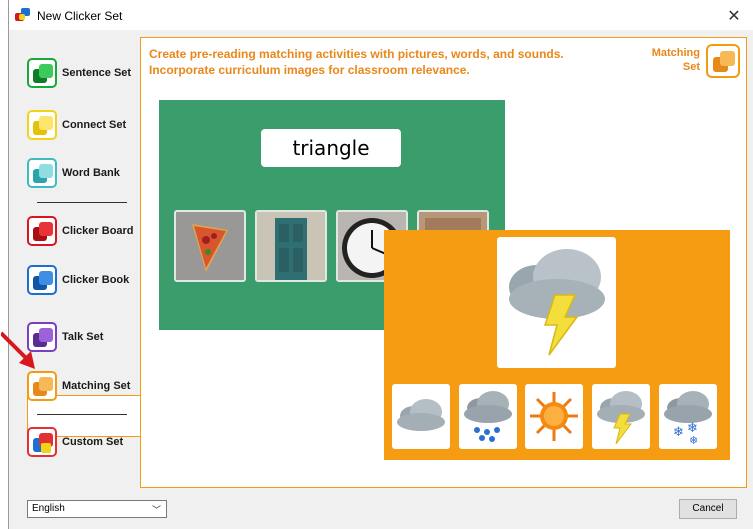 This screenshot has height=529, width=753. What do you see at coordinates (42, 73) in the screenshot?
I see `sentence-set-icon` at bounding box center [42, 73].